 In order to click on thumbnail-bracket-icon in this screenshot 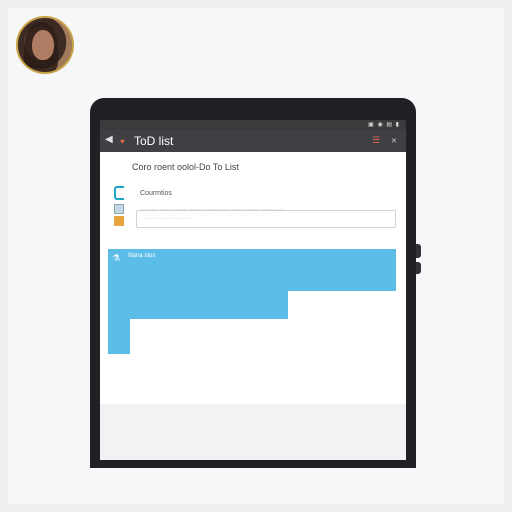, I will do `click(119, 193)`.